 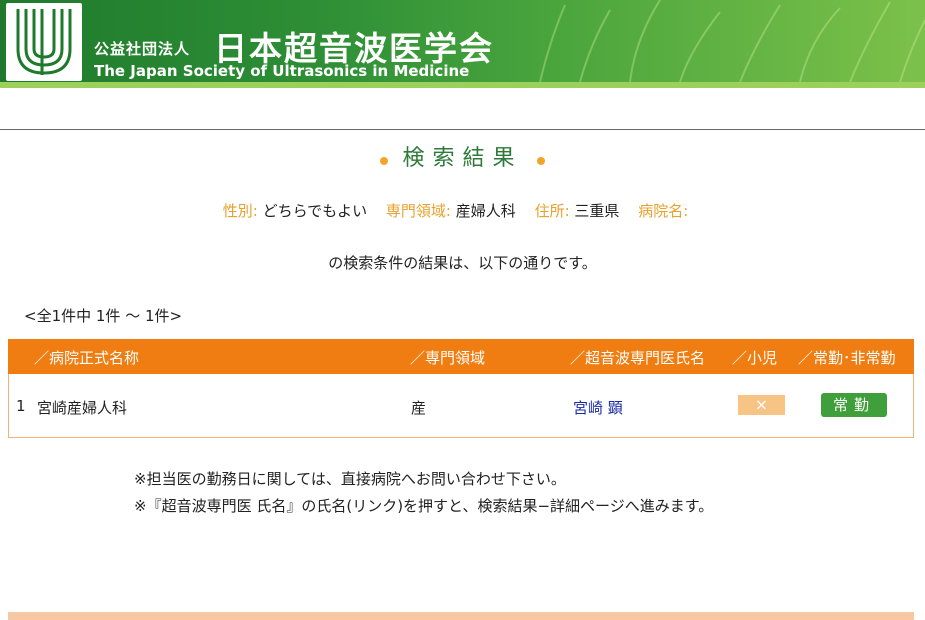 I want to click on col-pediatric: ／小児, so click(x=755, y=358).